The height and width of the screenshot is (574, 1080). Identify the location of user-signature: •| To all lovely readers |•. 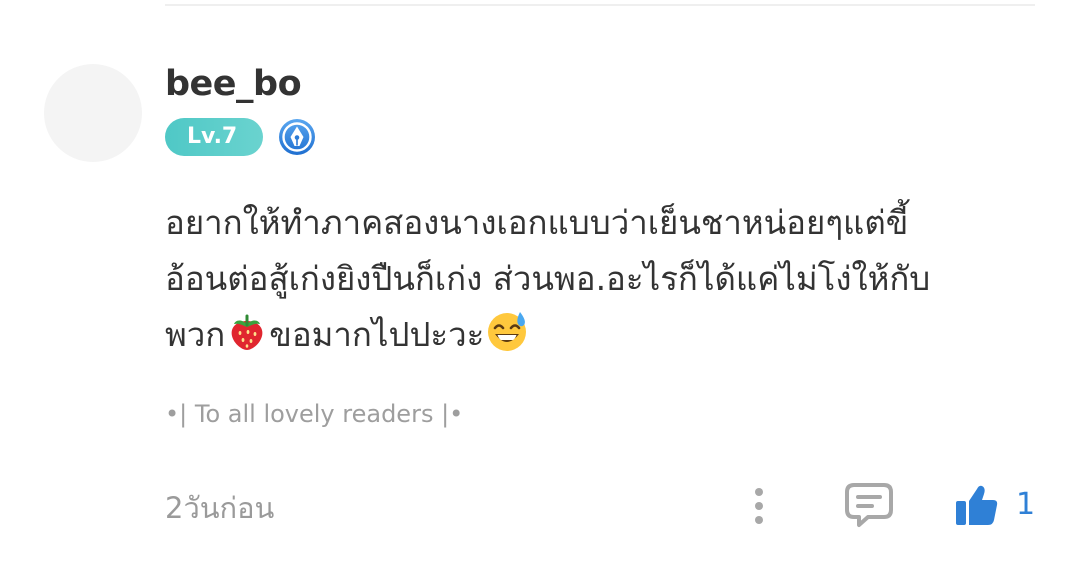
(314, 414).